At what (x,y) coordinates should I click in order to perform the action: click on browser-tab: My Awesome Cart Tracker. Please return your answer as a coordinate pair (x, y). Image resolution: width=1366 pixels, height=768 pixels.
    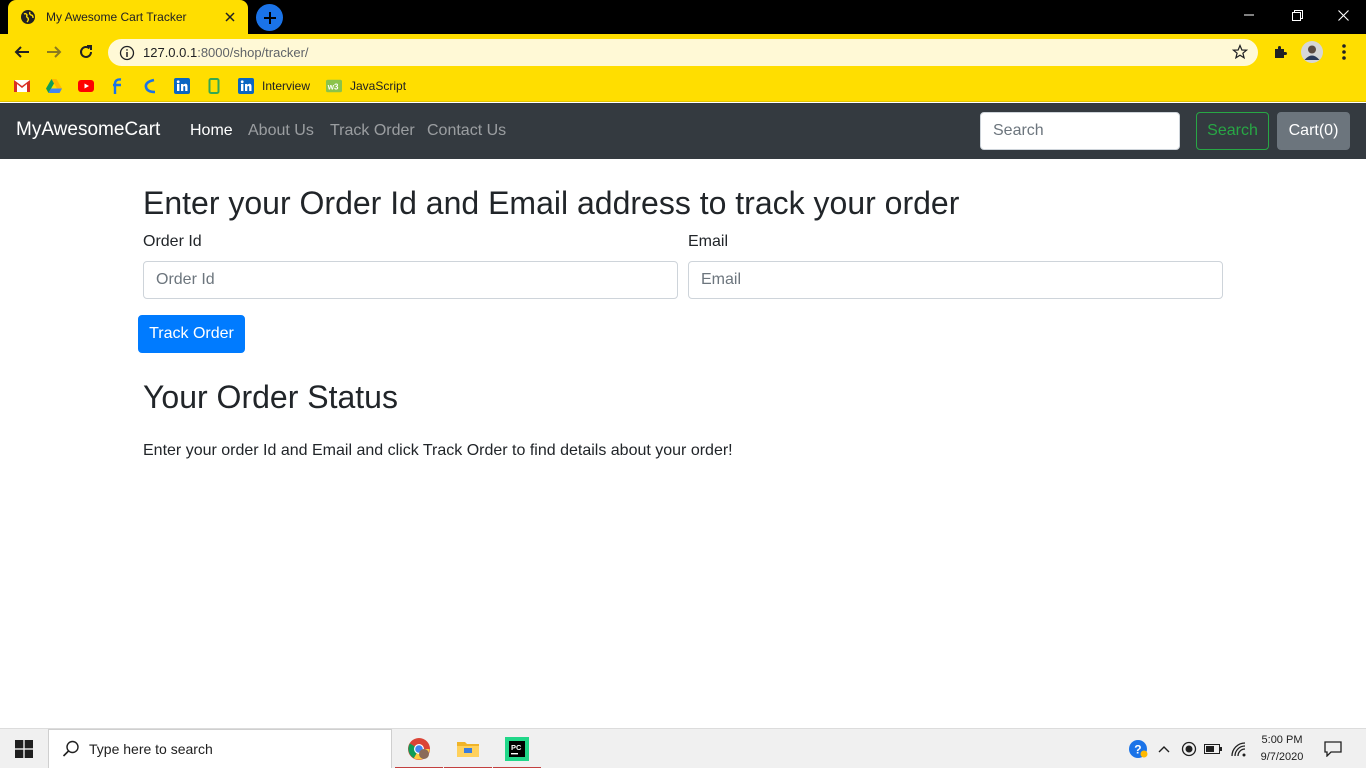
    Looking at the image, I should click on (128, 17).